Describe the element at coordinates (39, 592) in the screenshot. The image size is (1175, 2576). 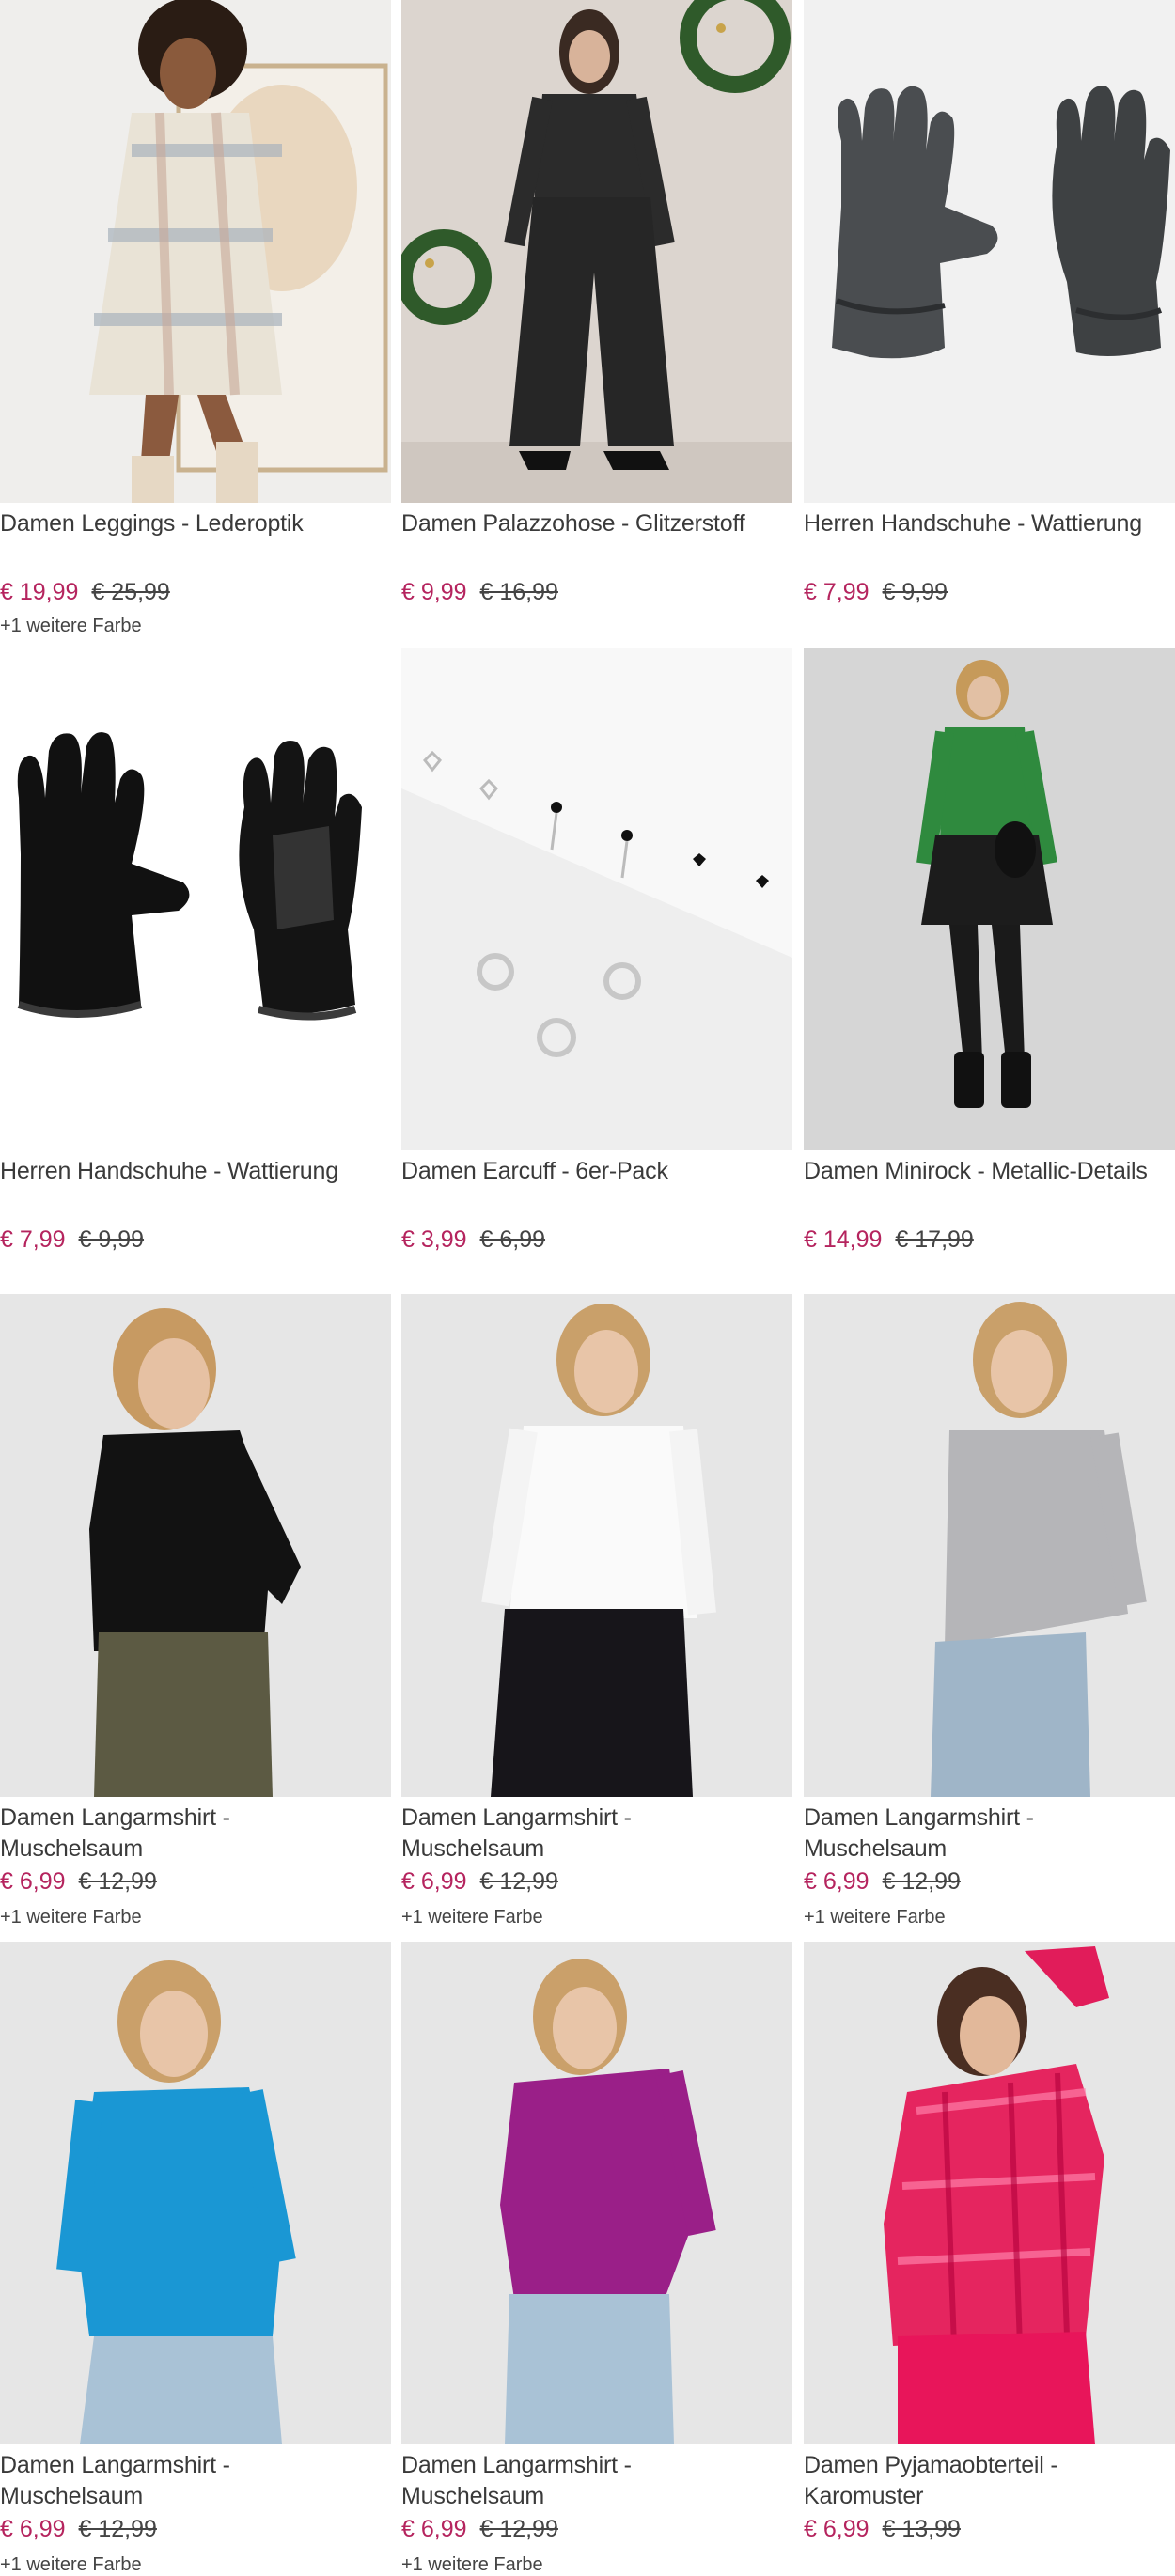
I see `sale-price: € 19,99` at that location.